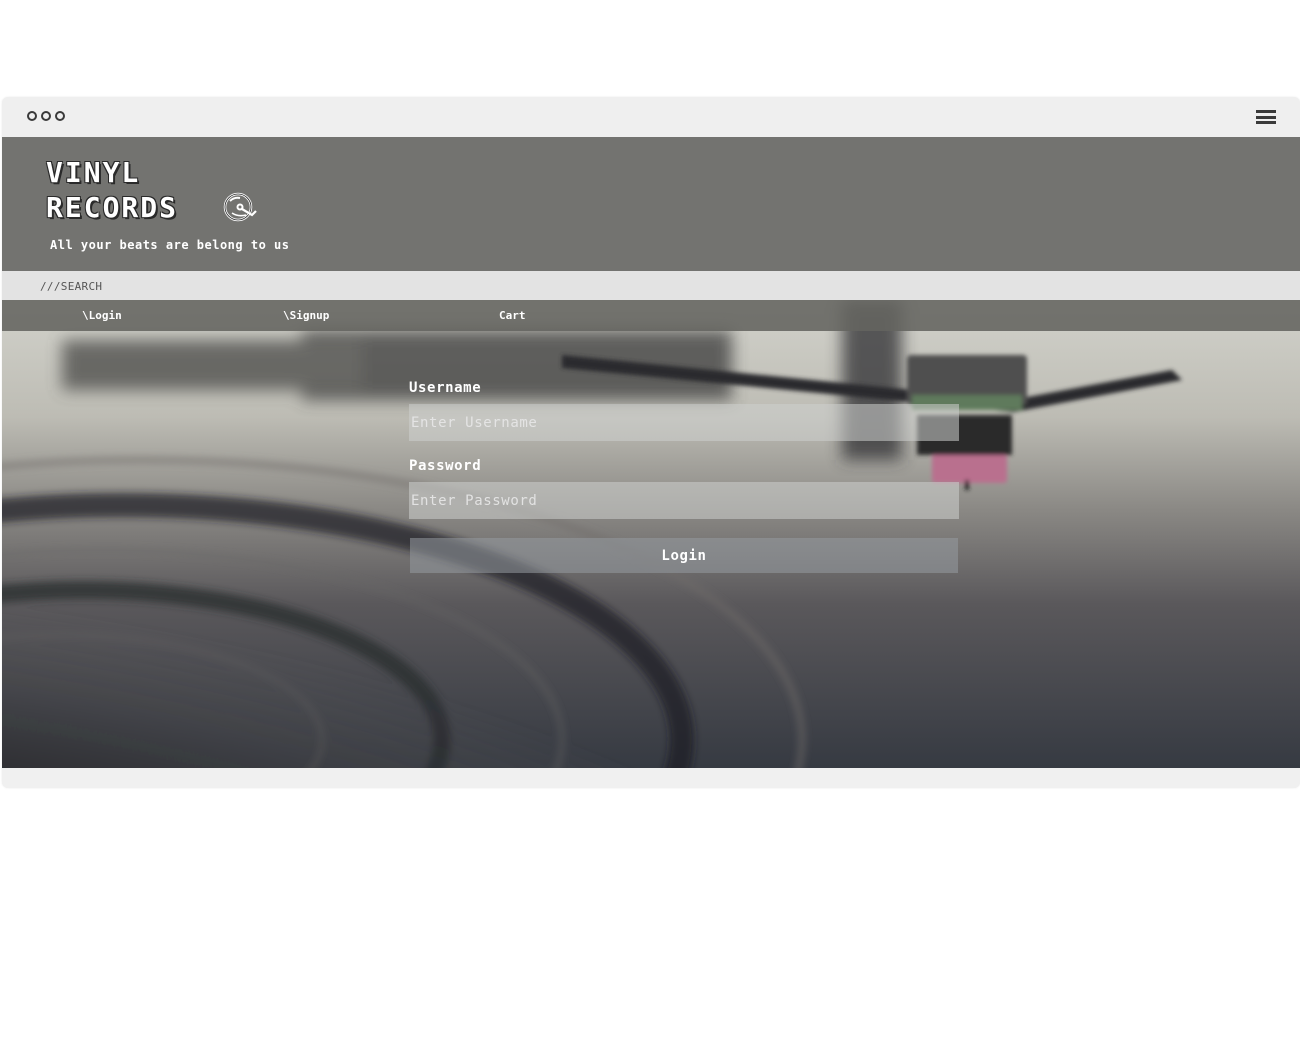 The image size is (1300, 1041). Describe the element at coordinates (102, 315) in the screenshot. I see `nav-login-link: \Login` at that location.